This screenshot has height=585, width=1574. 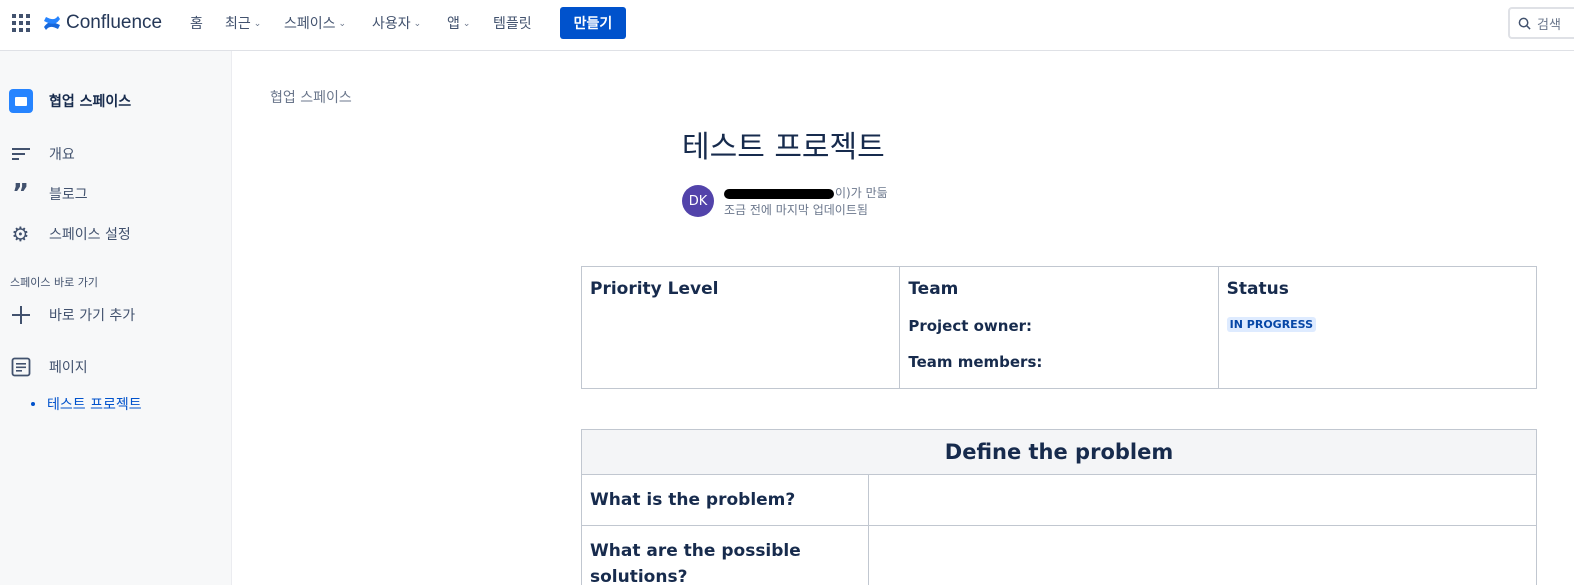 What do you see at coordinates (1059, 452) in the screenshot?
I see `define-problem-heading: Define the problem` at bounding box center [1059, 452].